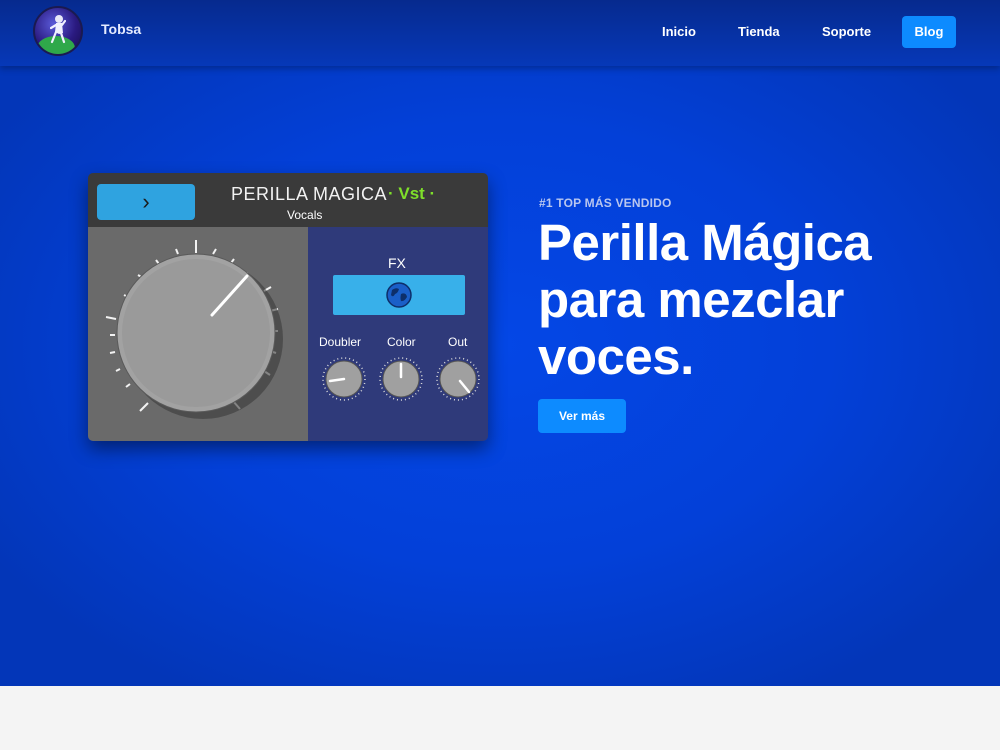  I want to click on fx-label: FX, so click(397, 263).